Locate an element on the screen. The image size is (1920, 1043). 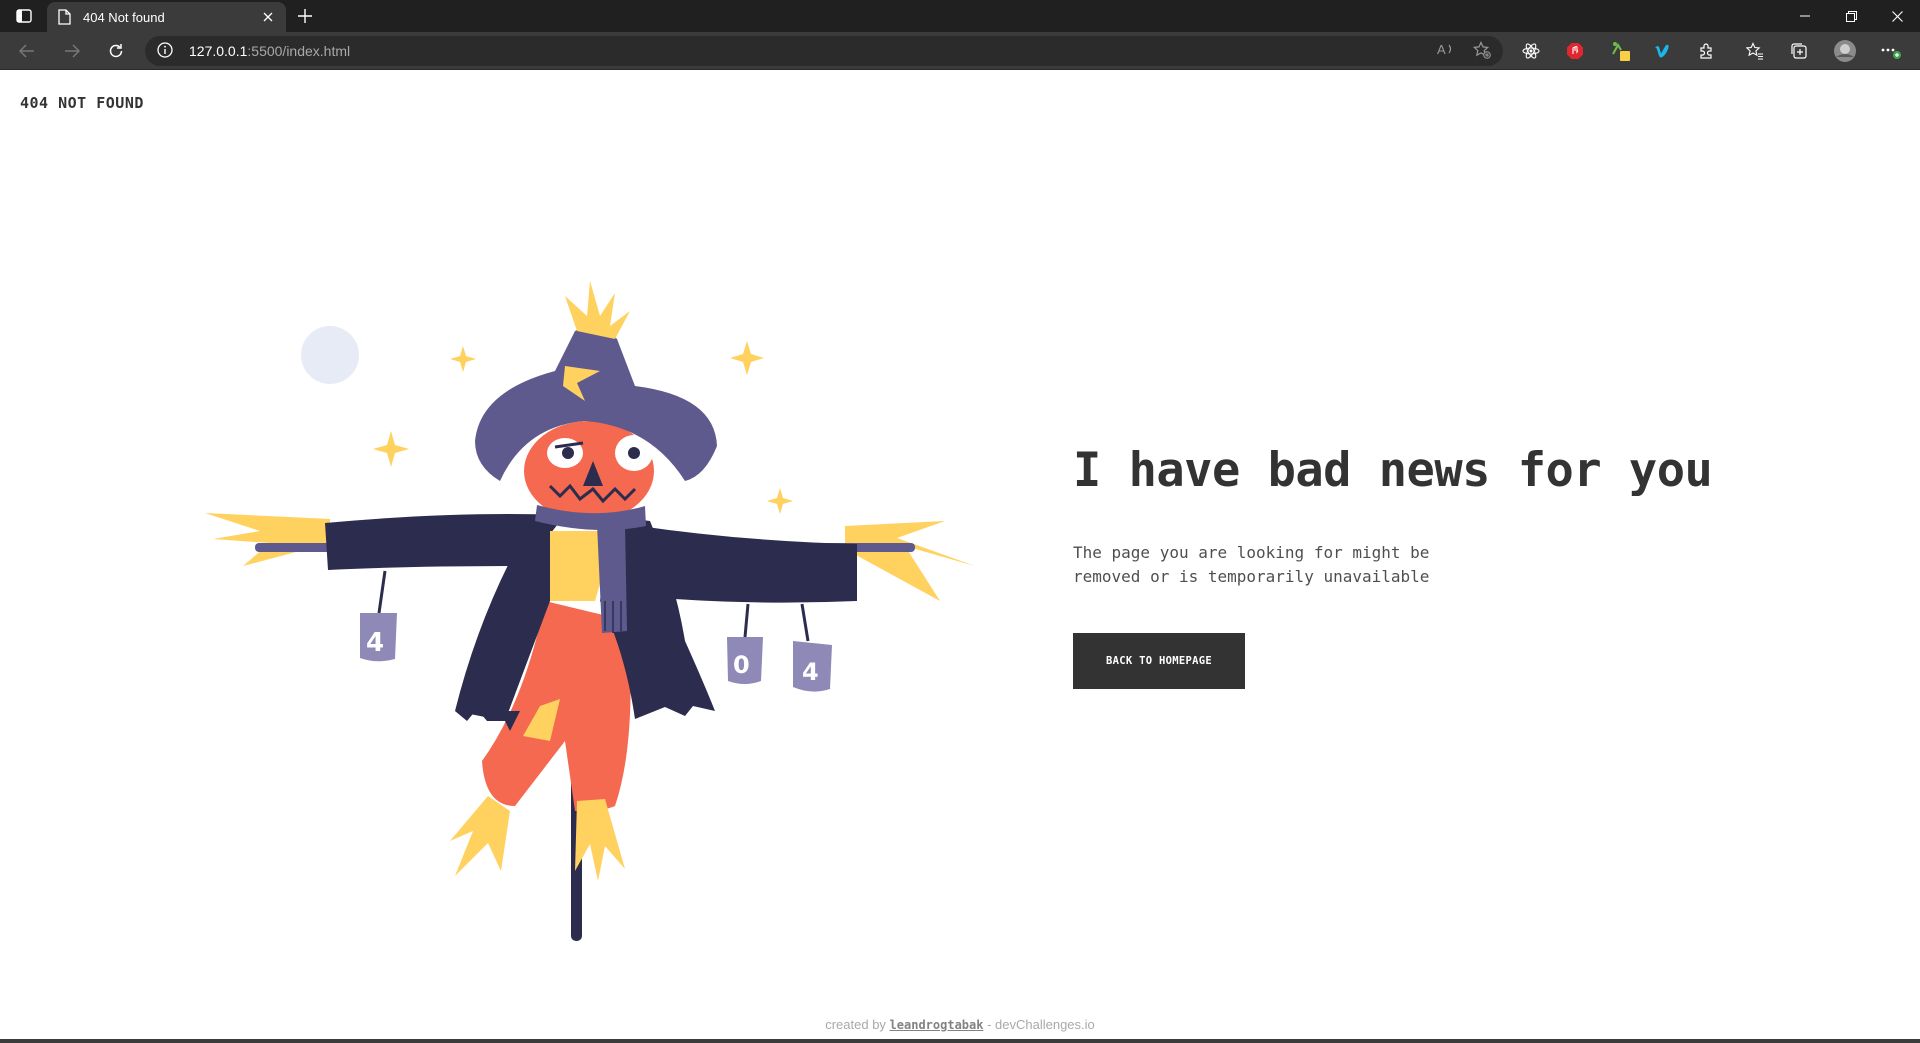
address-bar: 127.0.0.1:5500/index.html A is located at coordinates (824, 51).